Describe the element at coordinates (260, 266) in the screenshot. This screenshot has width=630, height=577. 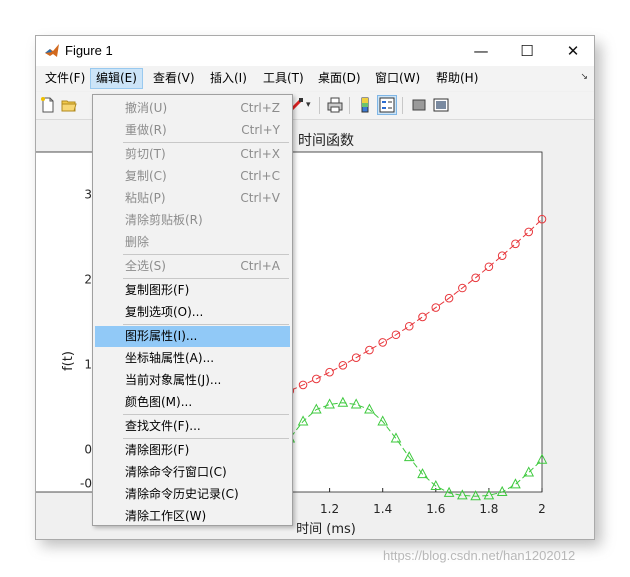
I see `edit-menu-item-shortcut: Ctrl+A` at that location.